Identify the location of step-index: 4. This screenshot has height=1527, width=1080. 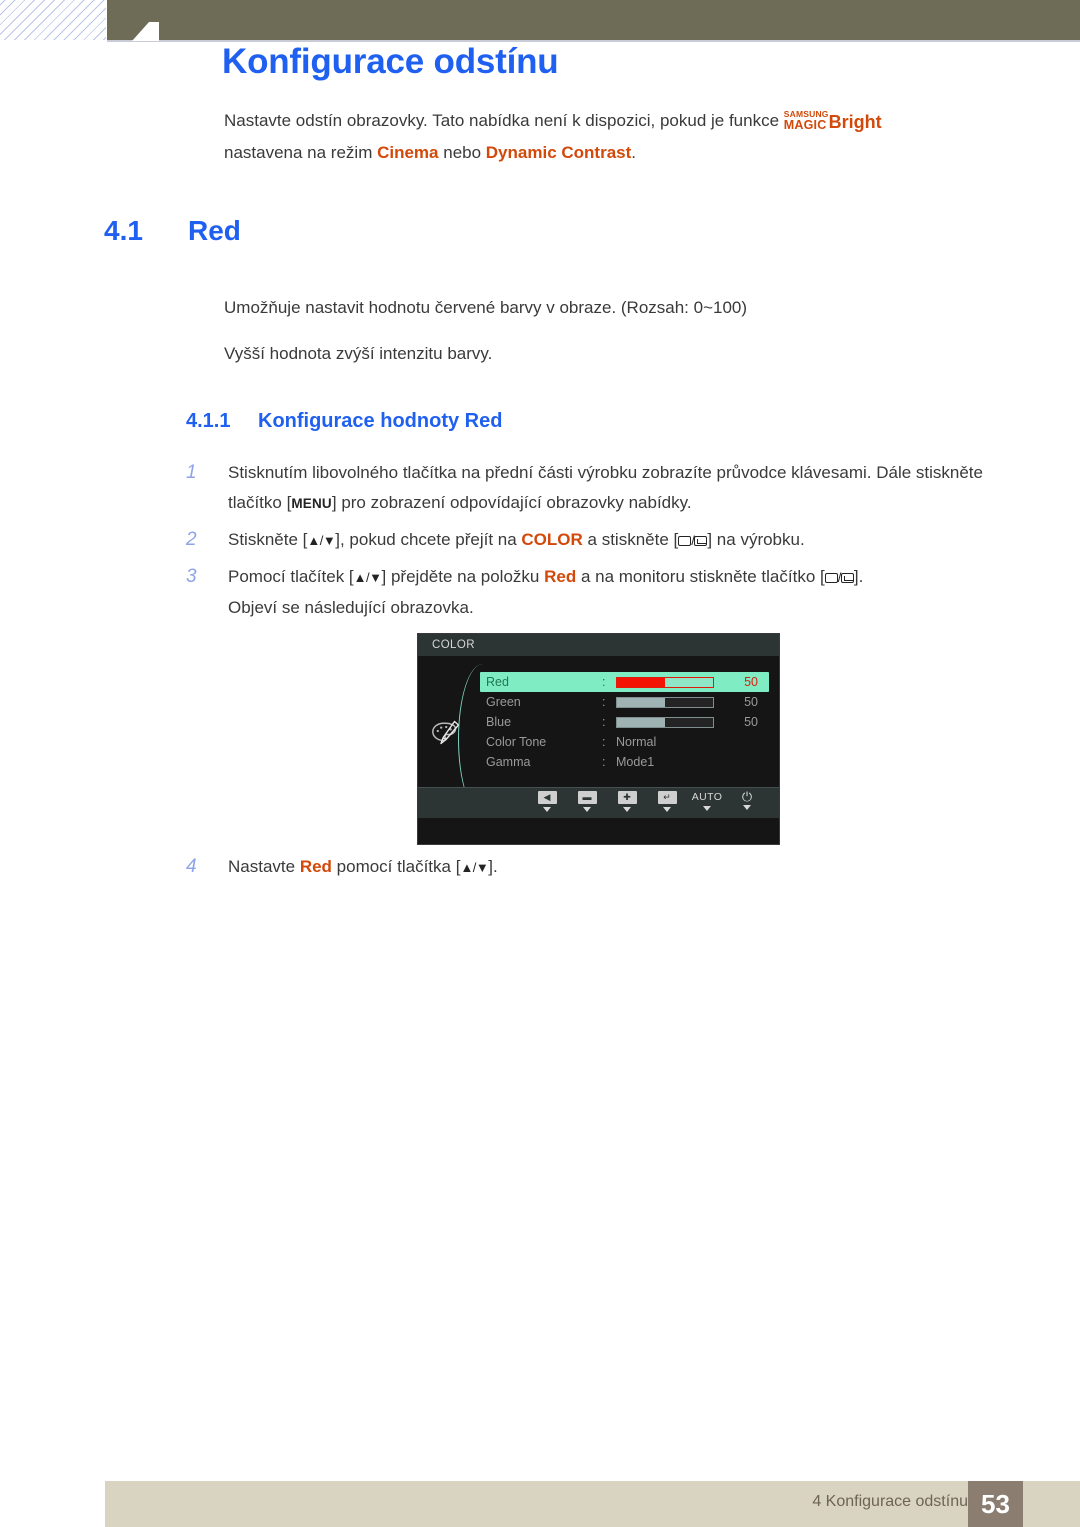
(191, 866).